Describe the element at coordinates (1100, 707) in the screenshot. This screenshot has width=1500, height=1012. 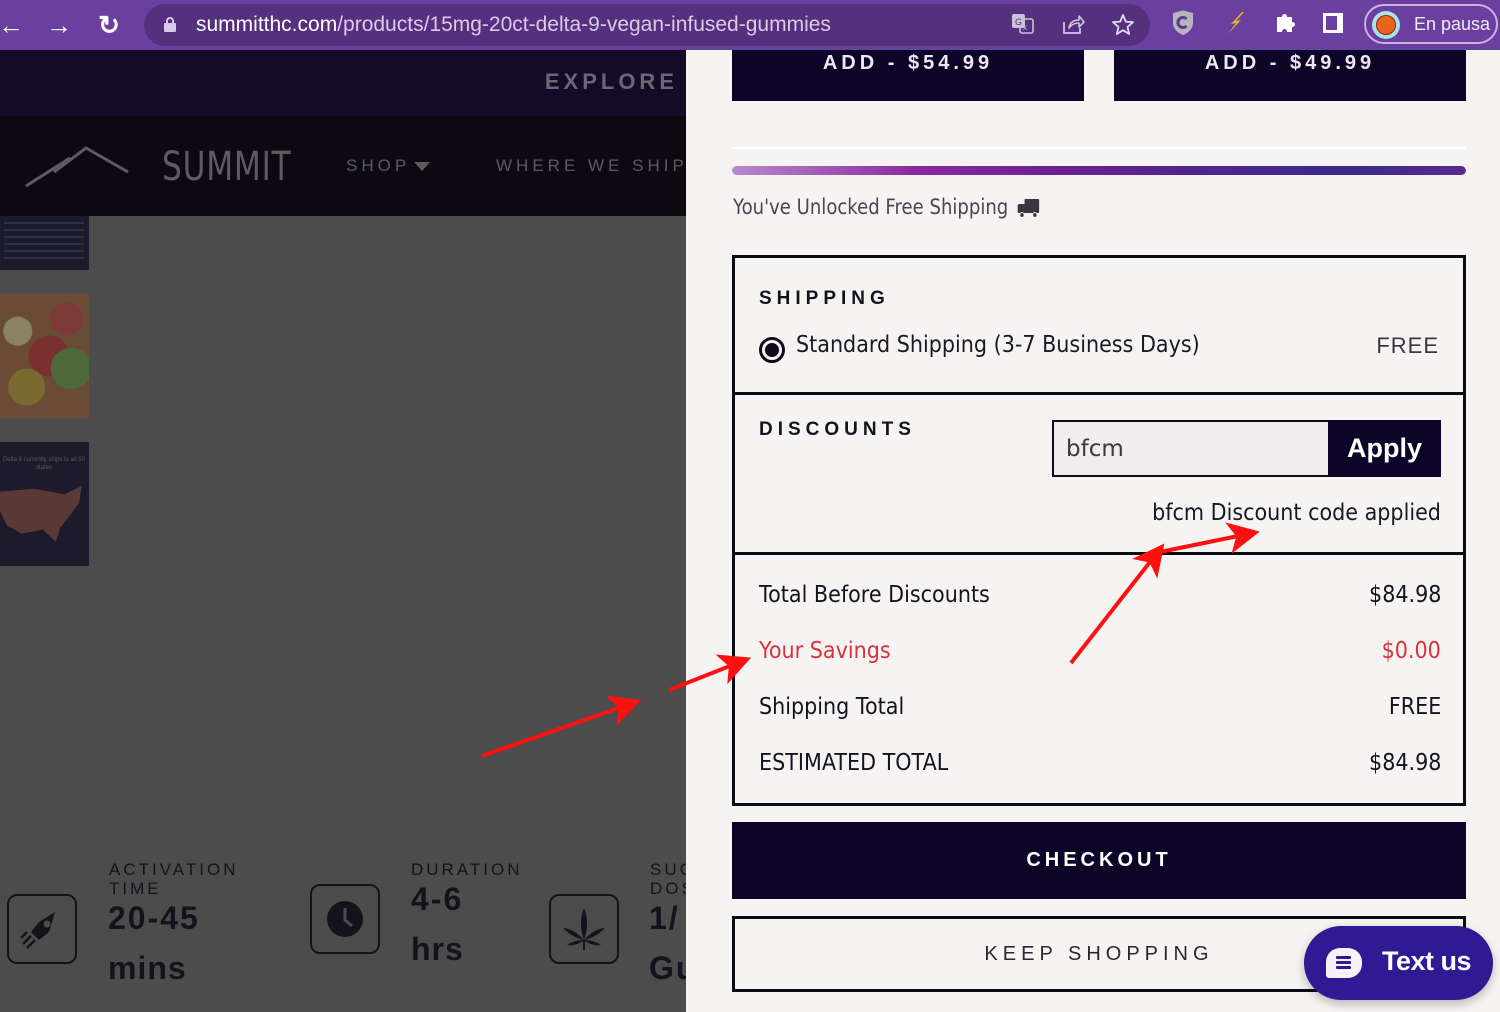
I see `shipping-total-row: Shipping Total FREE` at that location.